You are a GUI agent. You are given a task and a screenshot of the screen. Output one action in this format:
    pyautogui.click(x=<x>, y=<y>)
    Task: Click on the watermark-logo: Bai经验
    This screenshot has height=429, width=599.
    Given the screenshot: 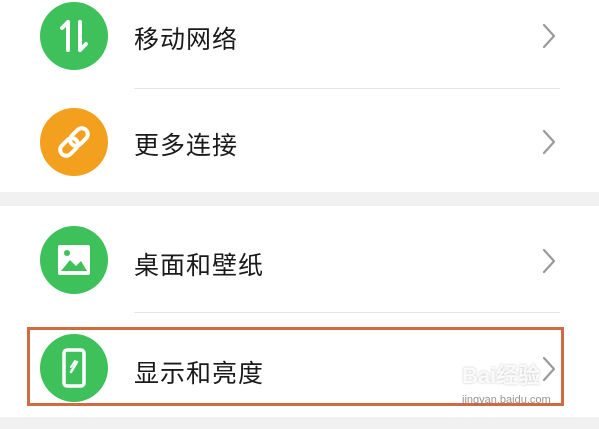 What is the action you would take?
    pyautogui.click(x=501, y=375)
    